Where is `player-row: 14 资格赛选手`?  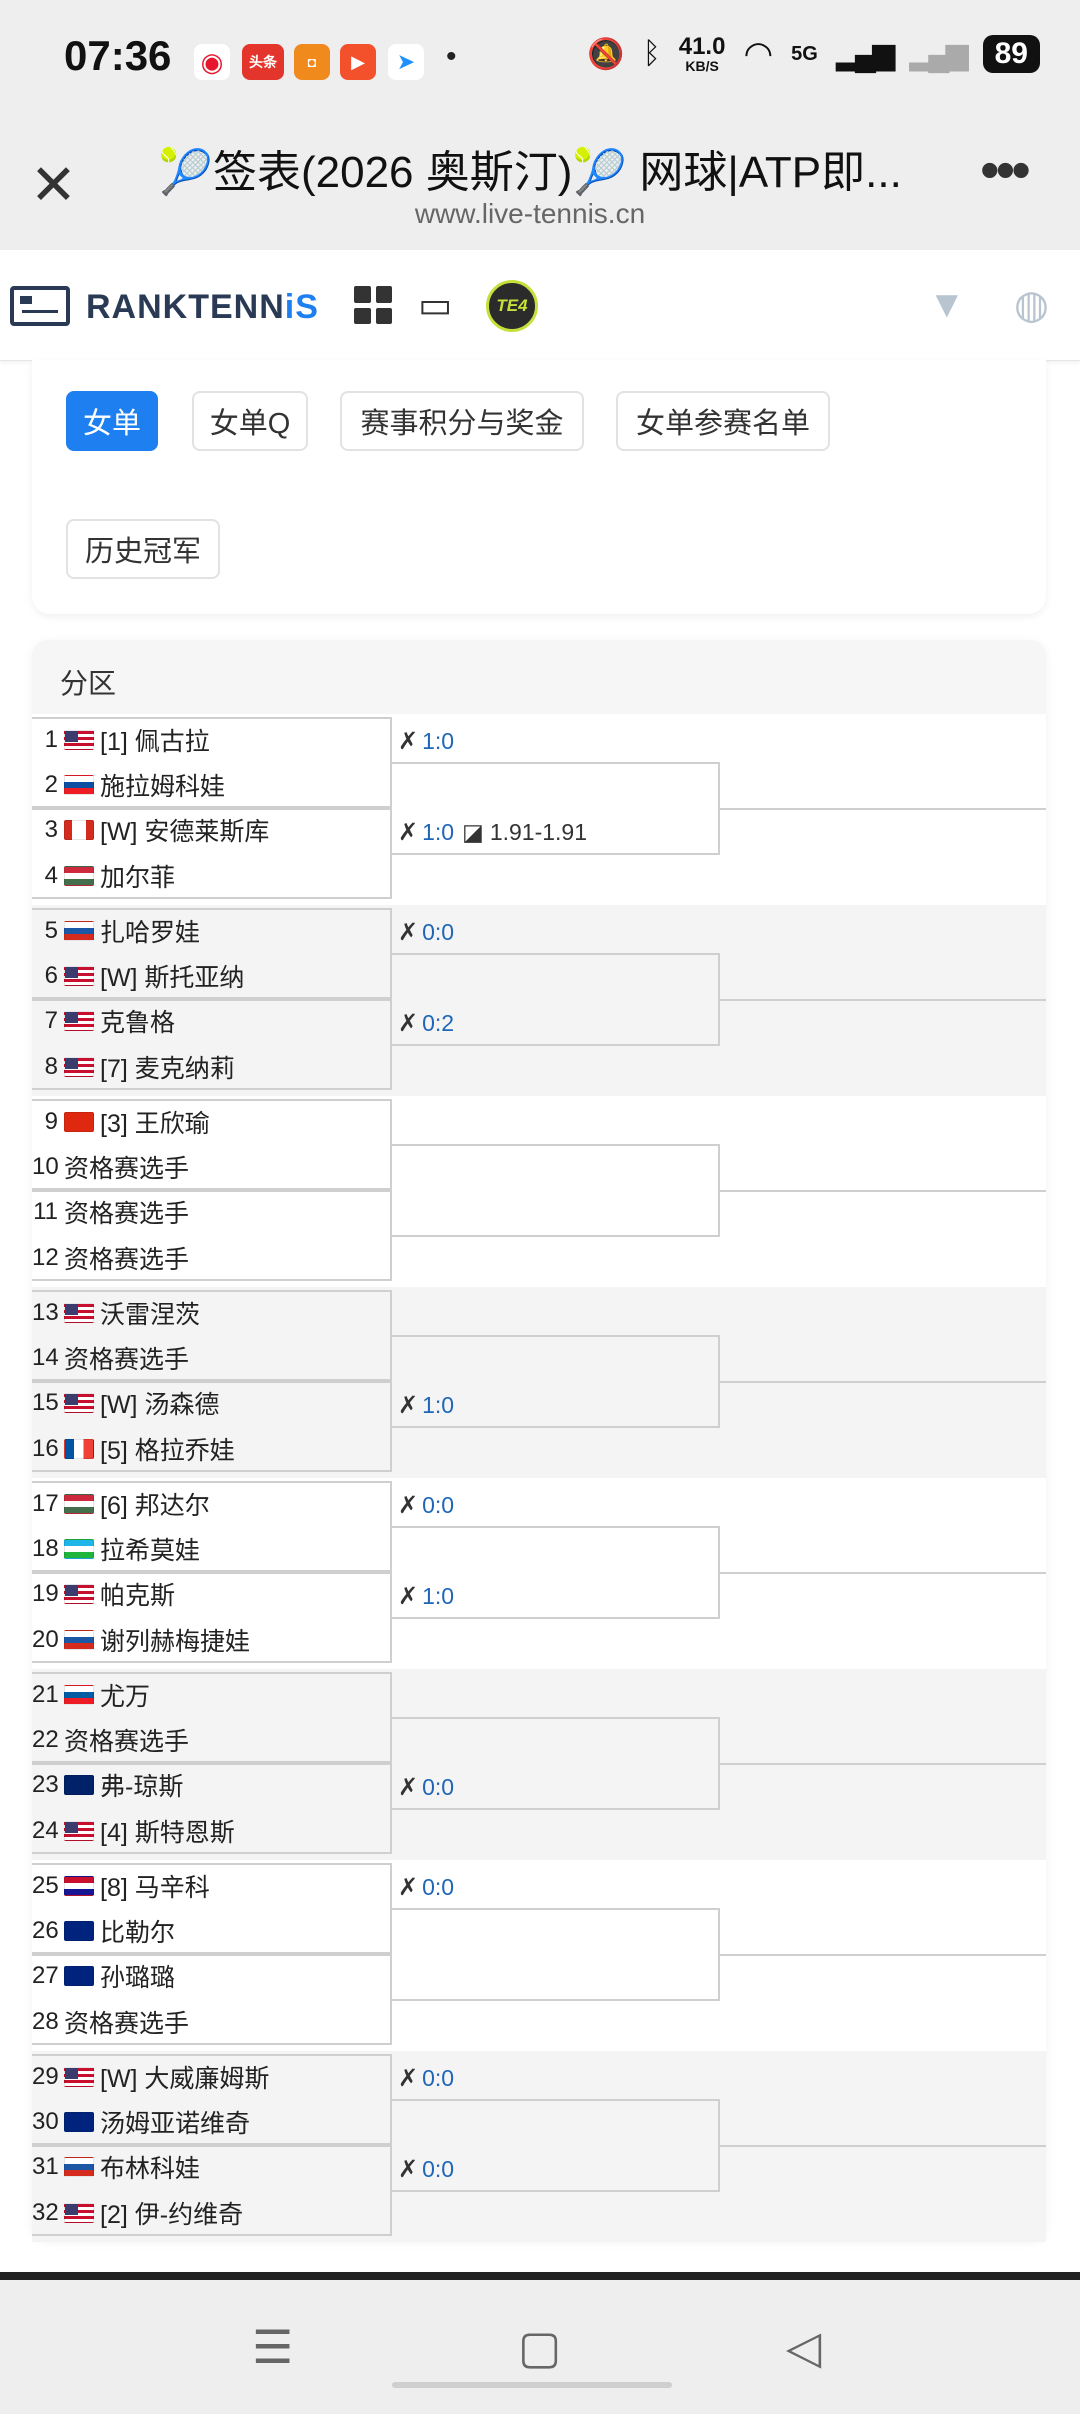 player-row: 14 资格赛选手 is located at coordinates (110, 1357).